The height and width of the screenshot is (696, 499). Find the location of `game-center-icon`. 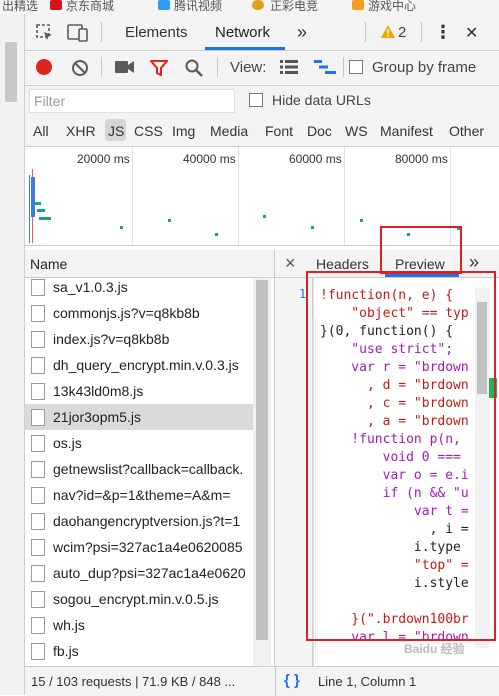

game-center-icon is located at coordinates (358, 5).